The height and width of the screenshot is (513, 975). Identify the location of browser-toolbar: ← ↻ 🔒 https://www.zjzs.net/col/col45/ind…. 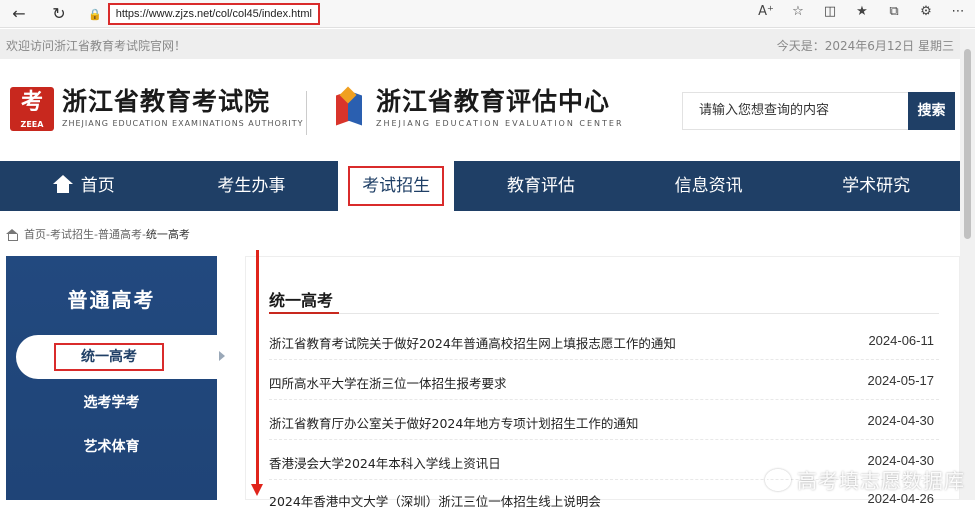
(487, 14).